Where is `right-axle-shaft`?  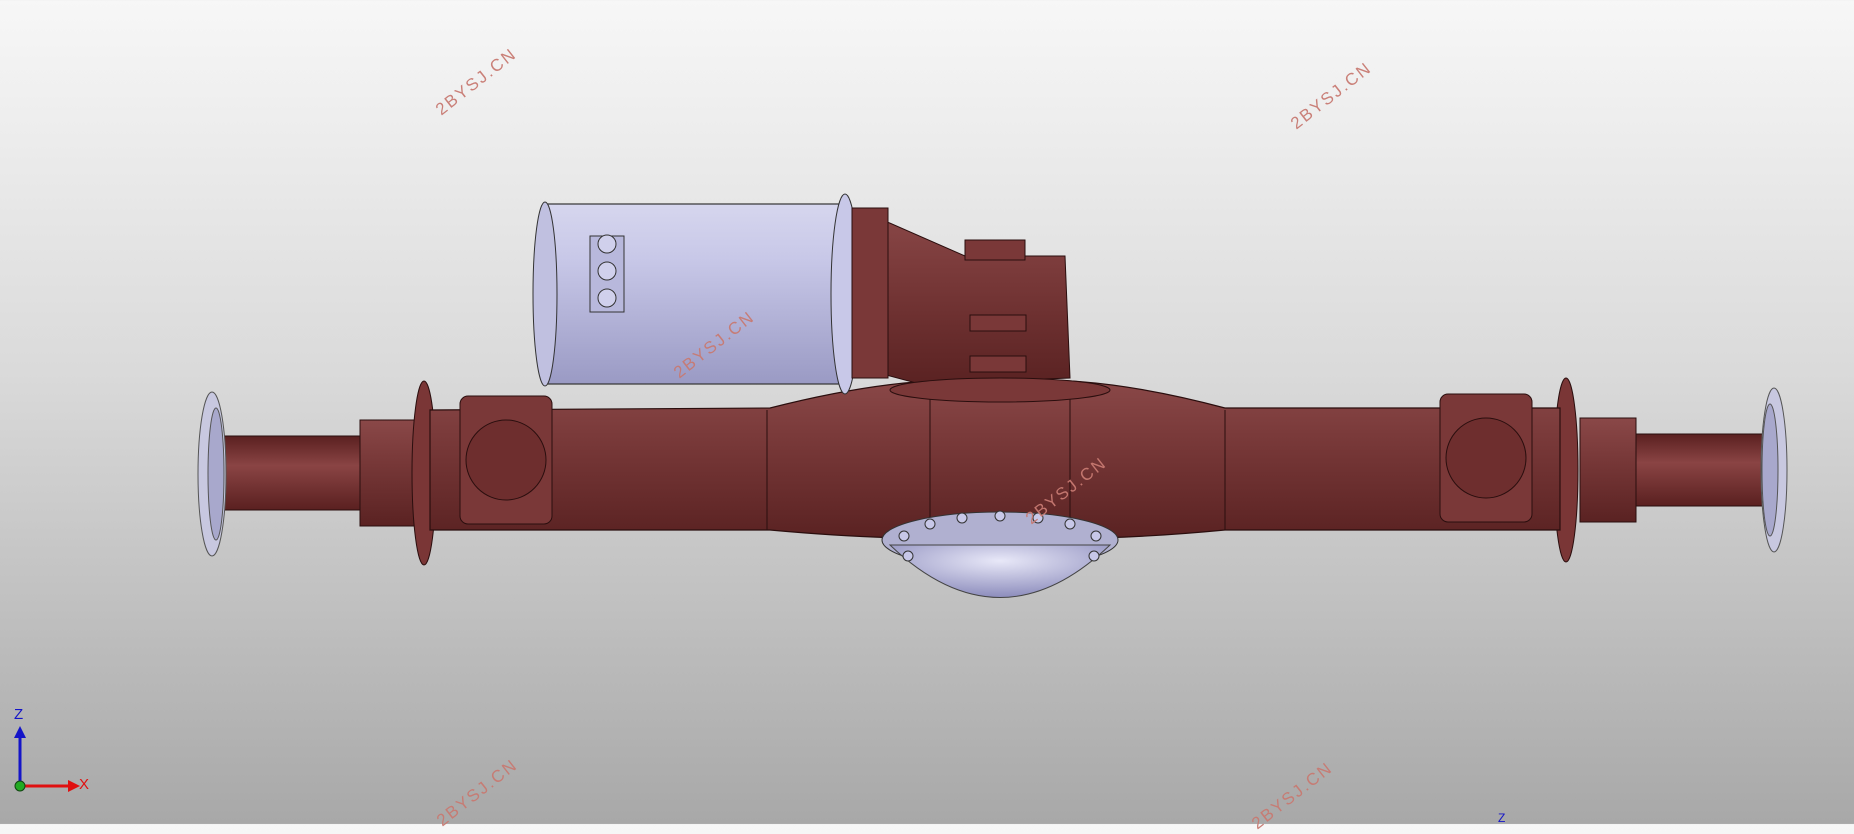 right-axle-shaft is located at coordinates (1670, 470).